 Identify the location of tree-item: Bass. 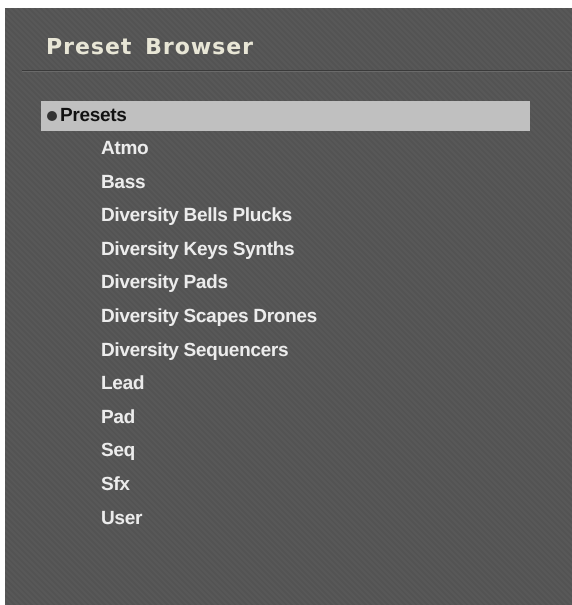
(285, 183).